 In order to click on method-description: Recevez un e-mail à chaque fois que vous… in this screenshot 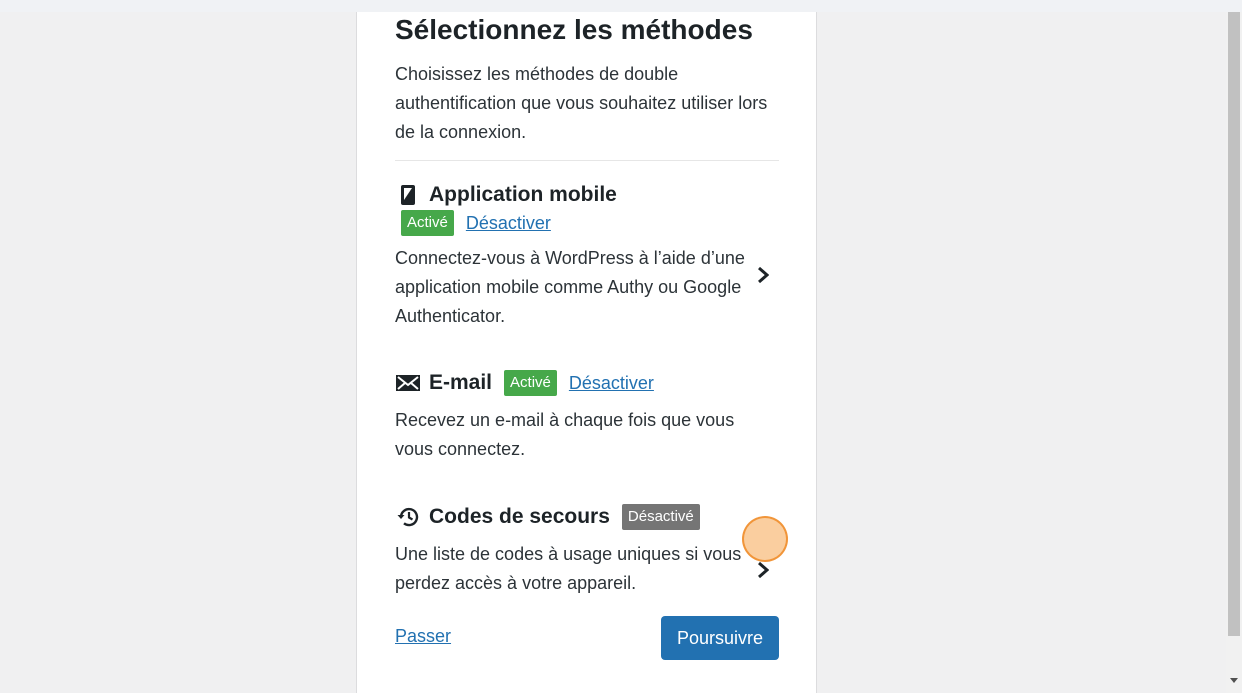, I will do `click(565, 434)`.